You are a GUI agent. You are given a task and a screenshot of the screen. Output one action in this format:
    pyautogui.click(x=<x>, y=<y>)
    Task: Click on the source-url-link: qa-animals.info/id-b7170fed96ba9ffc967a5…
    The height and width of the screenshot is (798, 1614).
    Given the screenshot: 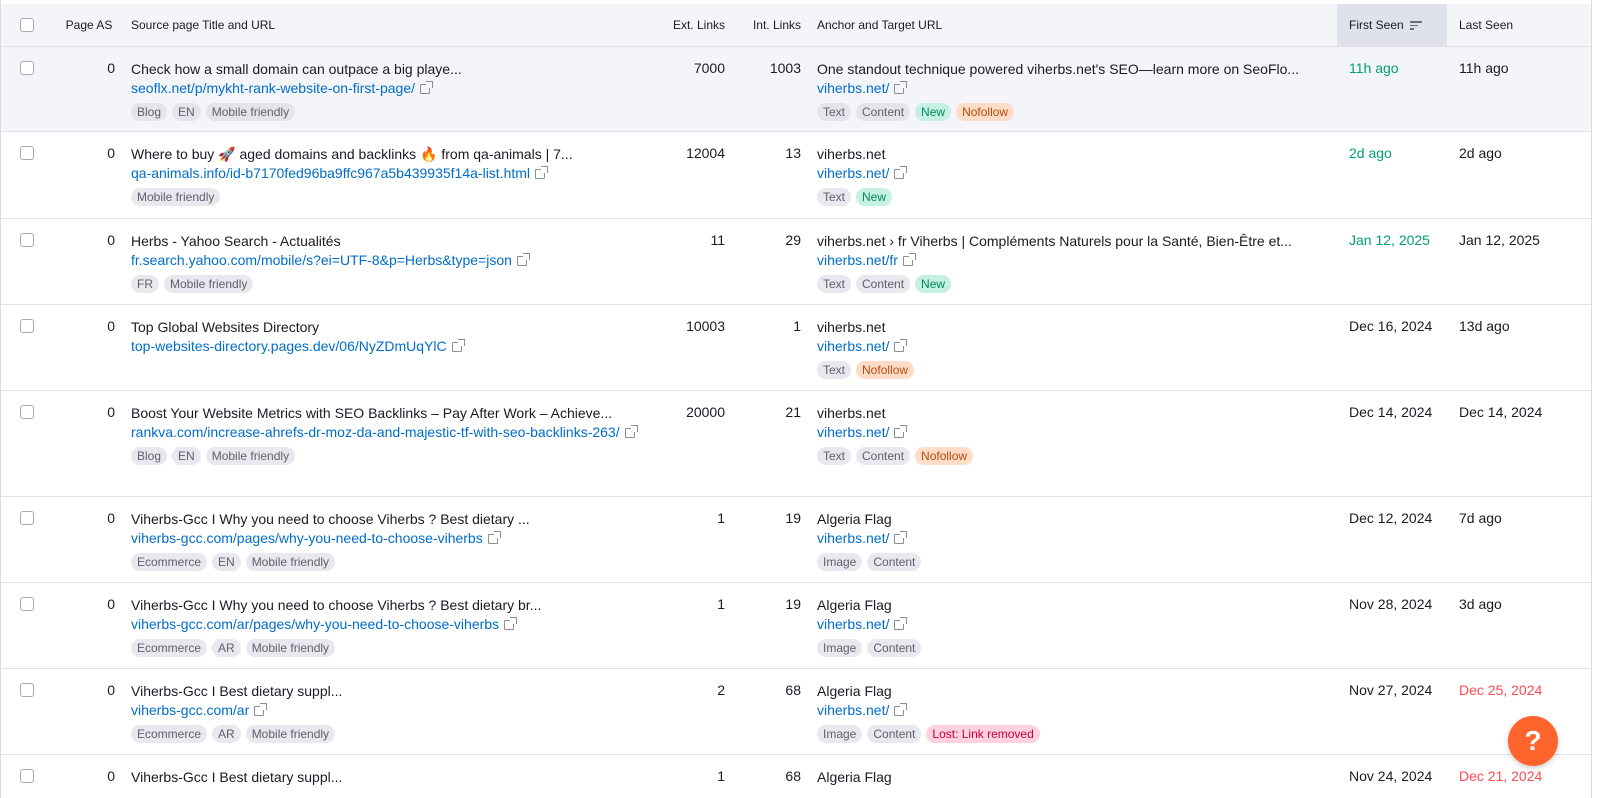 What is the action you would take?
    pyautogui.click(x=390, y=173)
    